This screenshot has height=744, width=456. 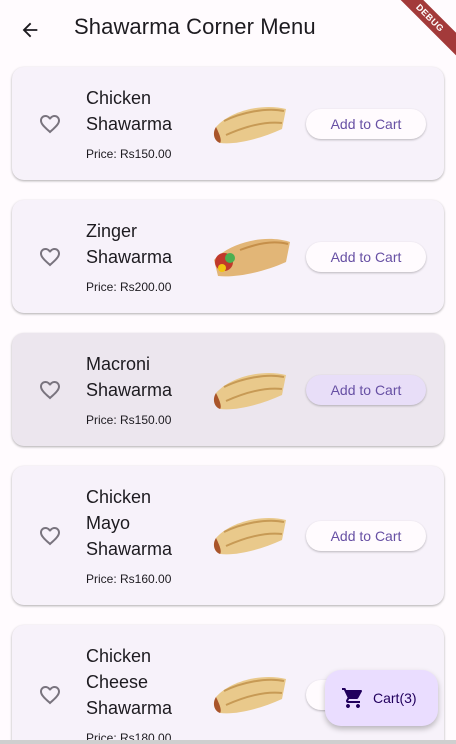 What do you see at coordinates (129, 579) in the screenshot?
I see `item-price: Price: Rs160.00` at bounding box center [129, 579].